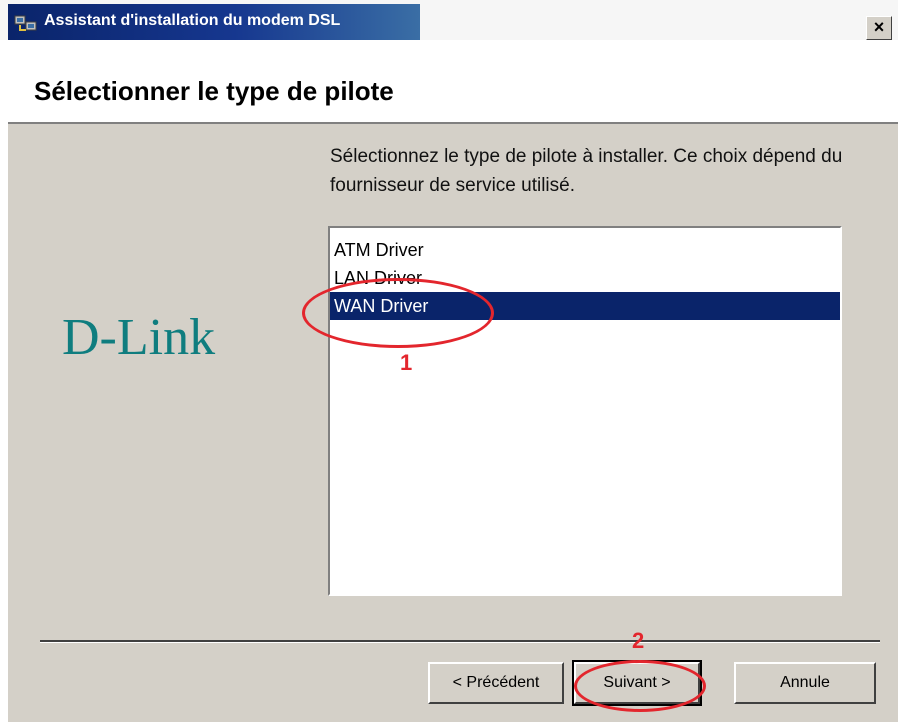 The image size is (898, 722). What do you see at coordinates (398, 313) in the screenshot?
I see `annotation-circle-wan-driver` at bounding box center [398, 313].